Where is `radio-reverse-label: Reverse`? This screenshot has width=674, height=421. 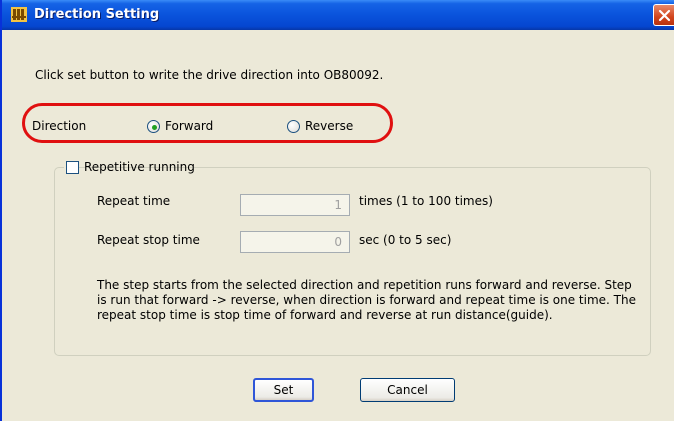
radio-reverse-label: Reverse is located at coordinates (329, 126).